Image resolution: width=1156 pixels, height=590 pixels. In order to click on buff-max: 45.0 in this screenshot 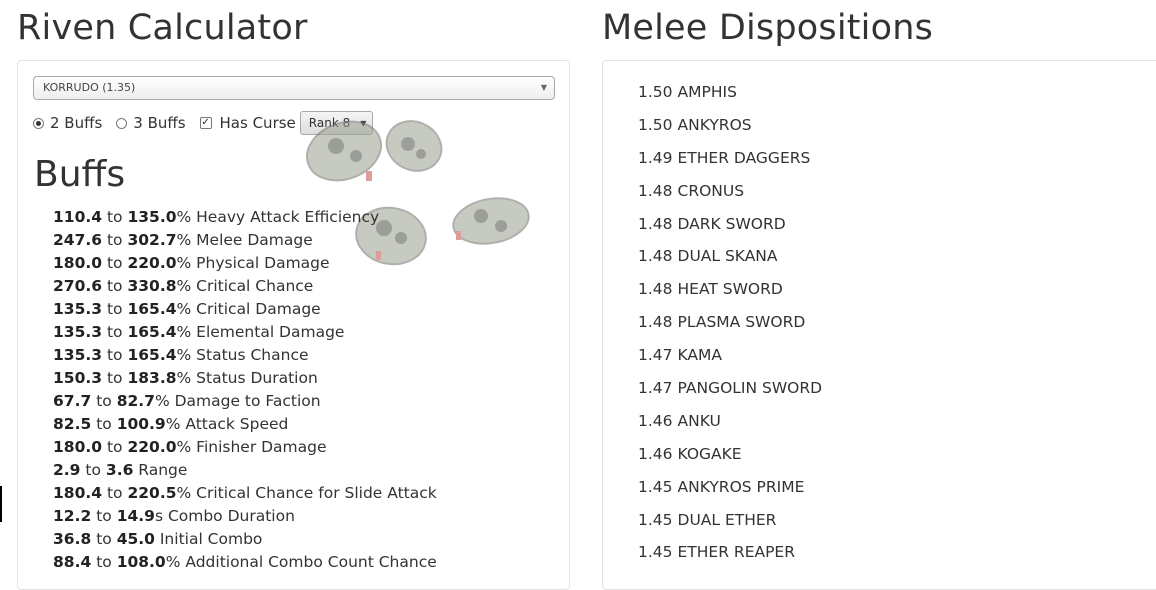, I will do `click(135, 539)`.